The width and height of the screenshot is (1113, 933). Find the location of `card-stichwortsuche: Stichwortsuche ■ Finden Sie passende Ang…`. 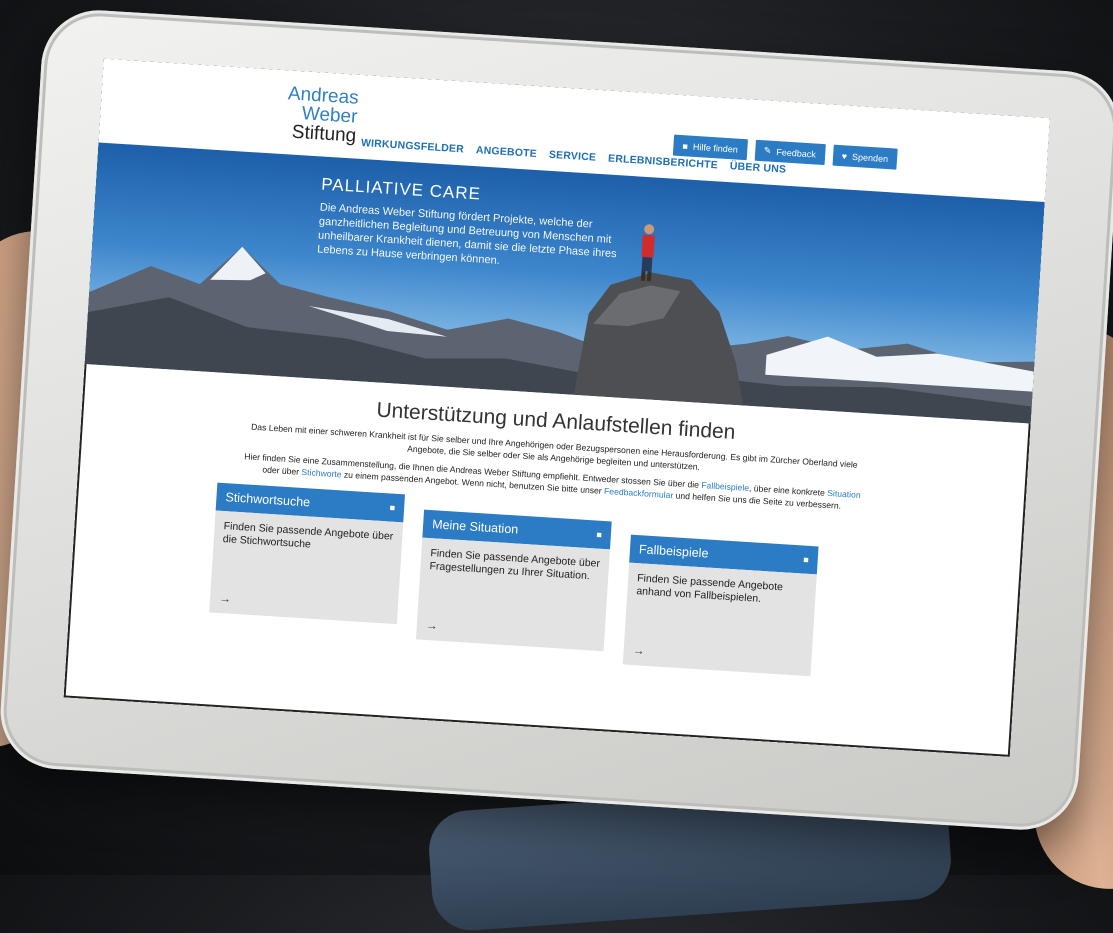

card-stichwortsuche: Stichwortsuche ■ Finden Sie passende Ang… is located at coordinates (307, 566).